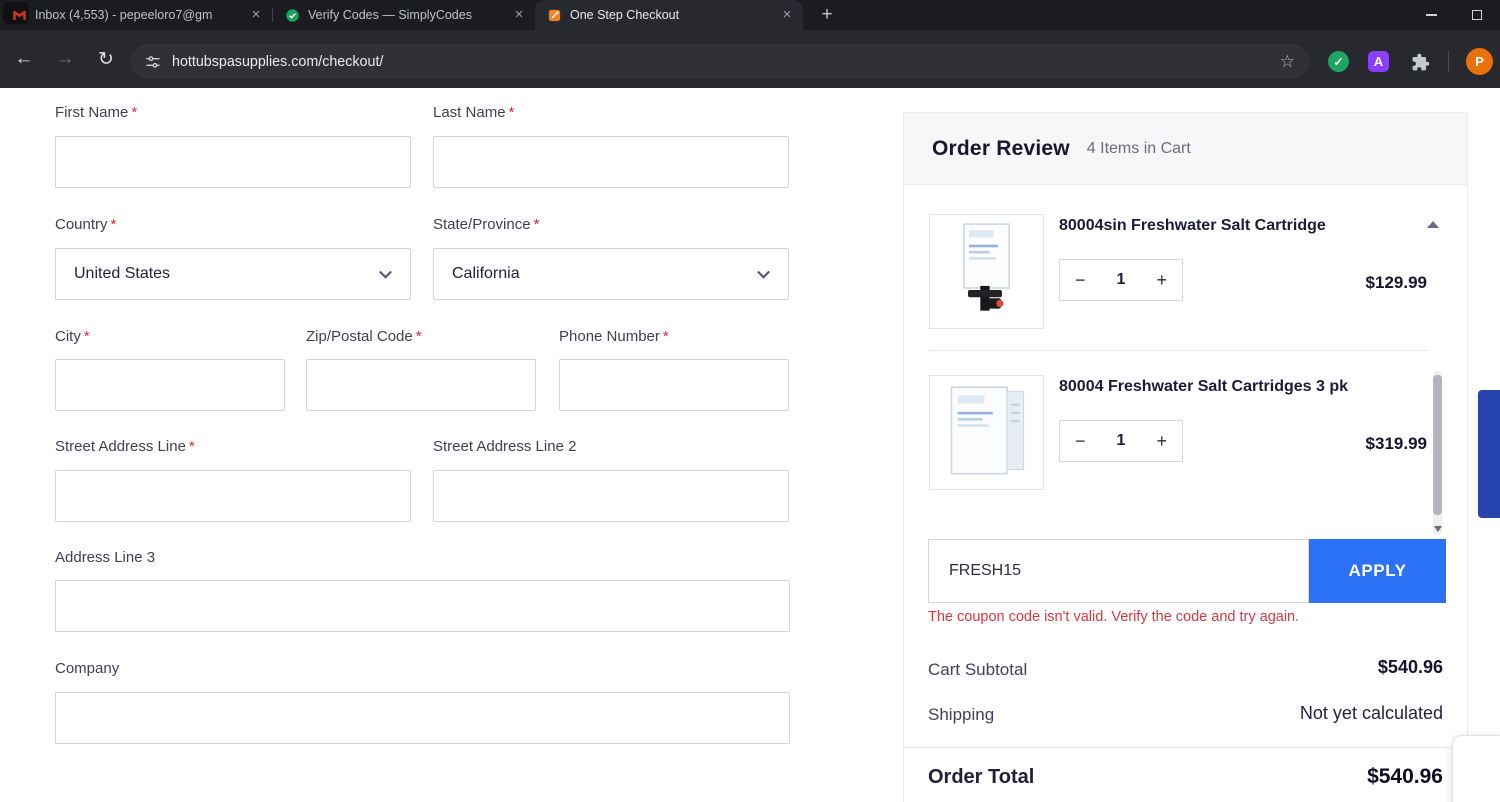 The width and height of the screenshot is (1500, 802). I want to click on country-select: United States, so click(233, 274).